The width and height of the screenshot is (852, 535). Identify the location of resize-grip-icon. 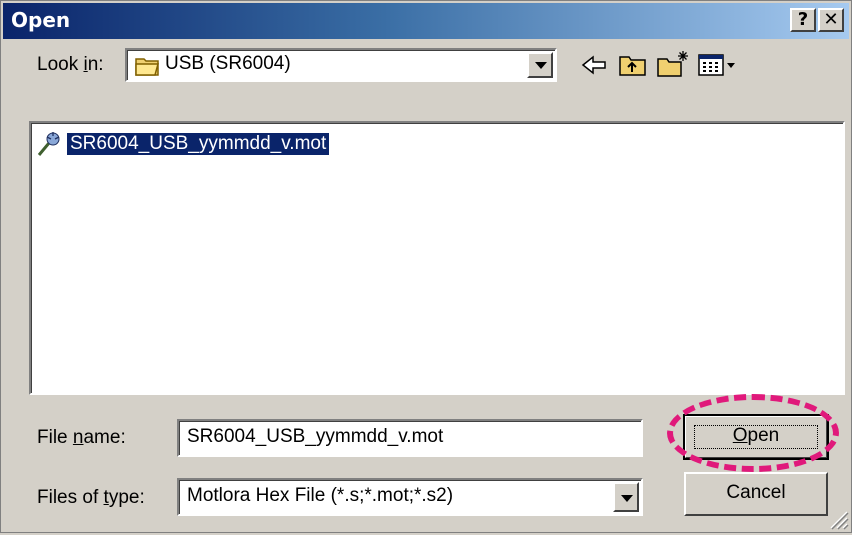
(838, 519).